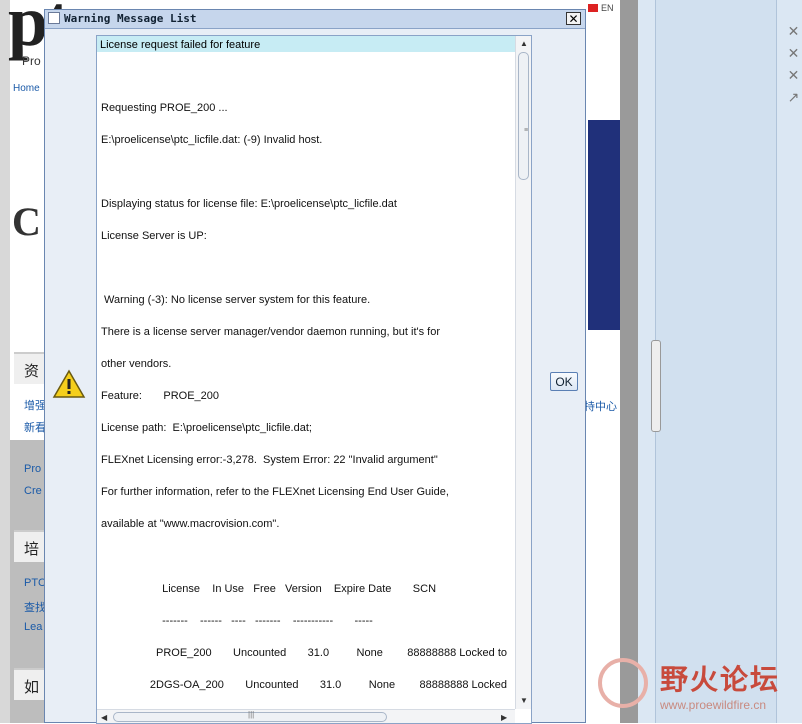 The width and height of the screenshot is (802, 724). Describe the element at coordinates (35, 405) in the screenshot. I see `resource-link-1: 增强` at that location.